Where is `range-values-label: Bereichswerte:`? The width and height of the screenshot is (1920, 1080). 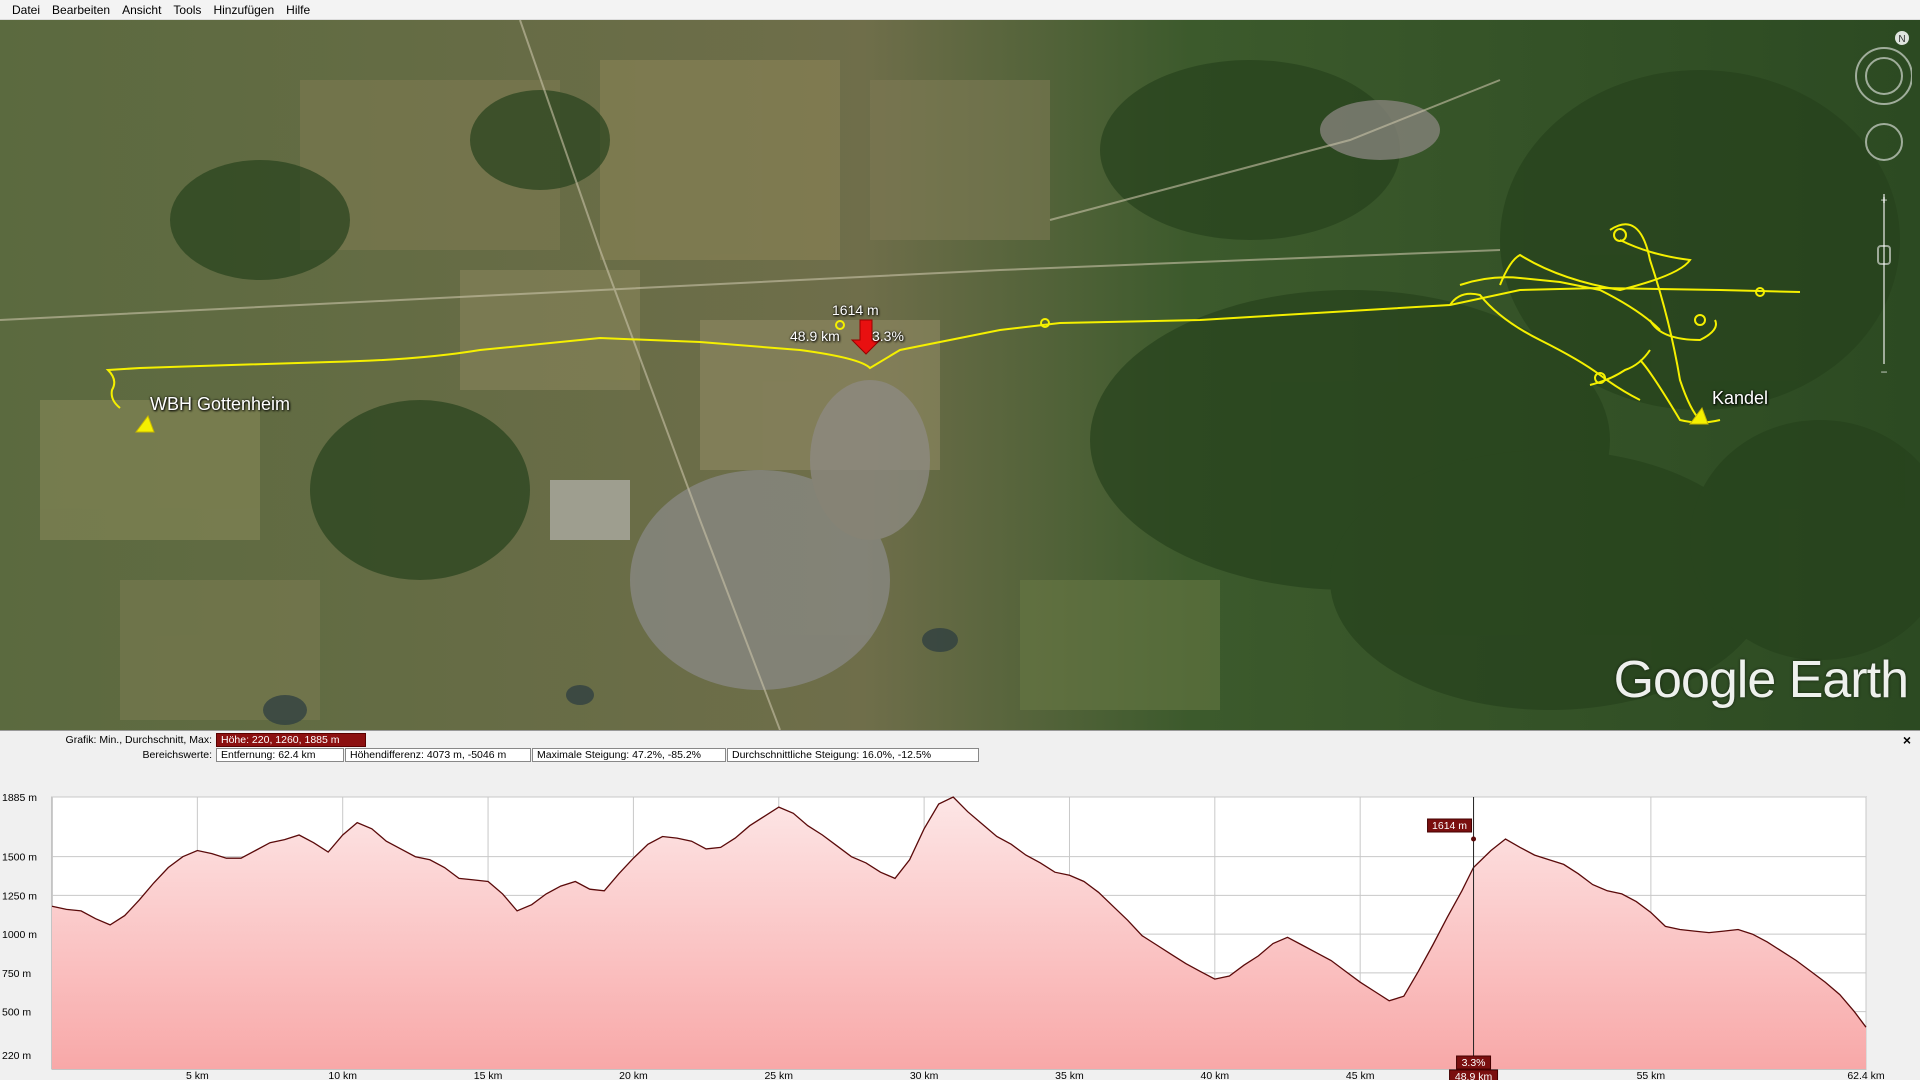 range-values-label: Bereichswerte: is located at coordinates (177, 755).